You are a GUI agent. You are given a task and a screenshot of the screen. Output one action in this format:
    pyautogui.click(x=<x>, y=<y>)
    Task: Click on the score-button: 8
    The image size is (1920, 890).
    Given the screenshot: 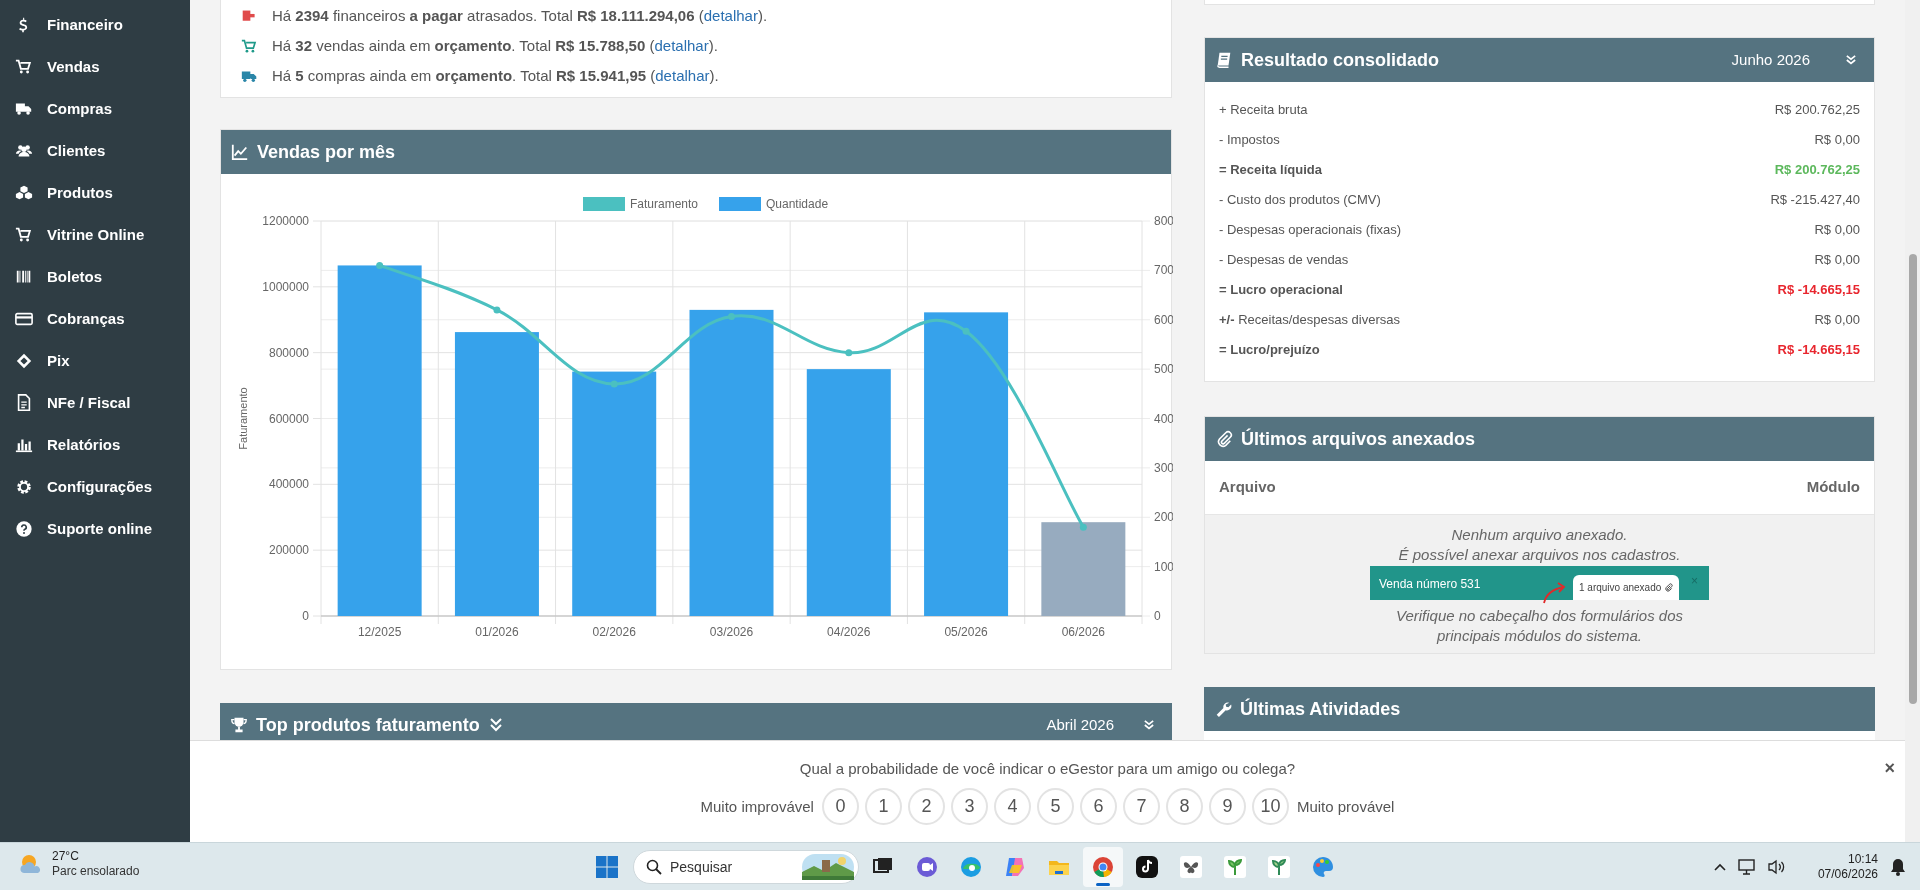 What is the action you would take?
    pyautogui.click(x=1184, y=807)
    